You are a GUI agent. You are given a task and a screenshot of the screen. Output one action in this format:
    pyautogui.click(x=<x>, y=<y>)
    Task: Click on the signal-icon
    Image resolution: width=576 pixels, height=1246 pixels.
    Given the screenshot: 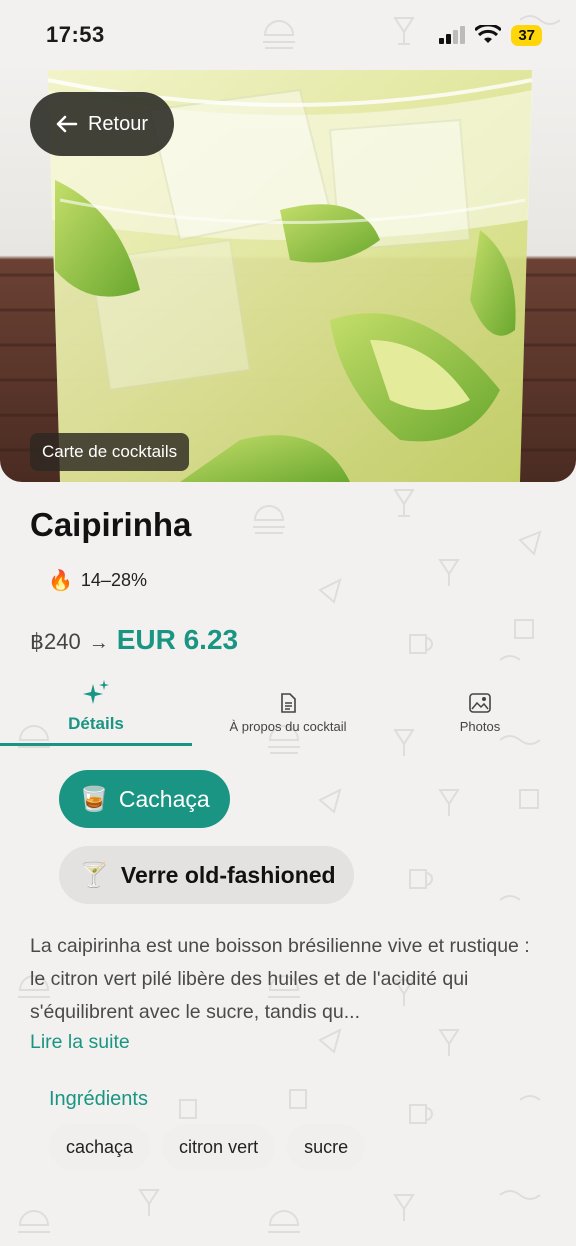 What is the action you would take?
    pyautogui.click(x=452, y=35)
    